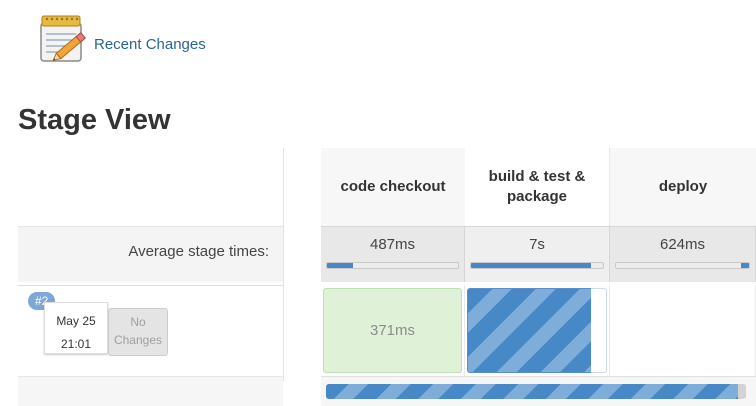  Describe the element at coordinates (392, 244) in the screenshot. I see `avg-time-value: 487ms` at that location.